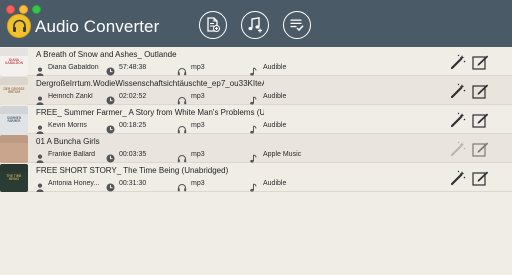  I want to click on author: Kevin Morris, so click(67, 125).